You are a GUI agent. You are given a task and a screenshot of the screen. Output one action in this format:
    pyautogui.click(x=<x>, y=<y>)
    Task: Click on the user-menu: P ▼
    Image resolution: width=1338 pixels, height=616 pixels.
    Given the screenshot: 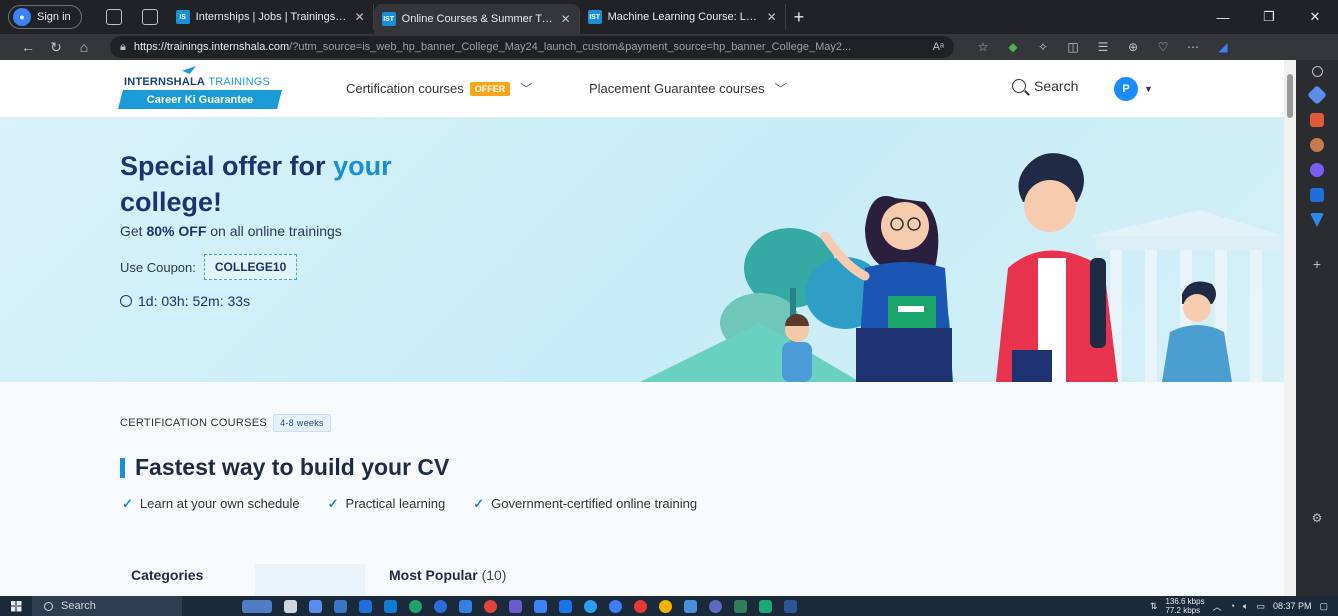 What is the action you would take?
    pyautogui.click(x=1133, y=89)
    